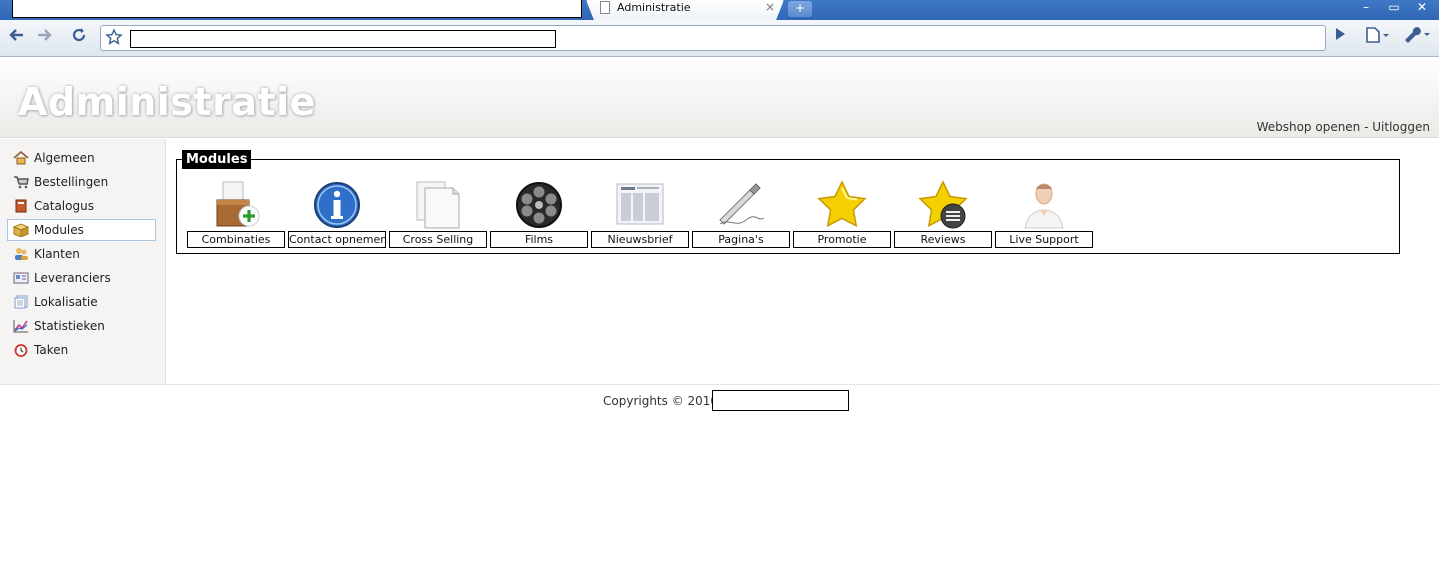  What do you see at coordinates (236, 205) in the screenshot?
I see `box-add-icon` at bounding box center [236, 205].